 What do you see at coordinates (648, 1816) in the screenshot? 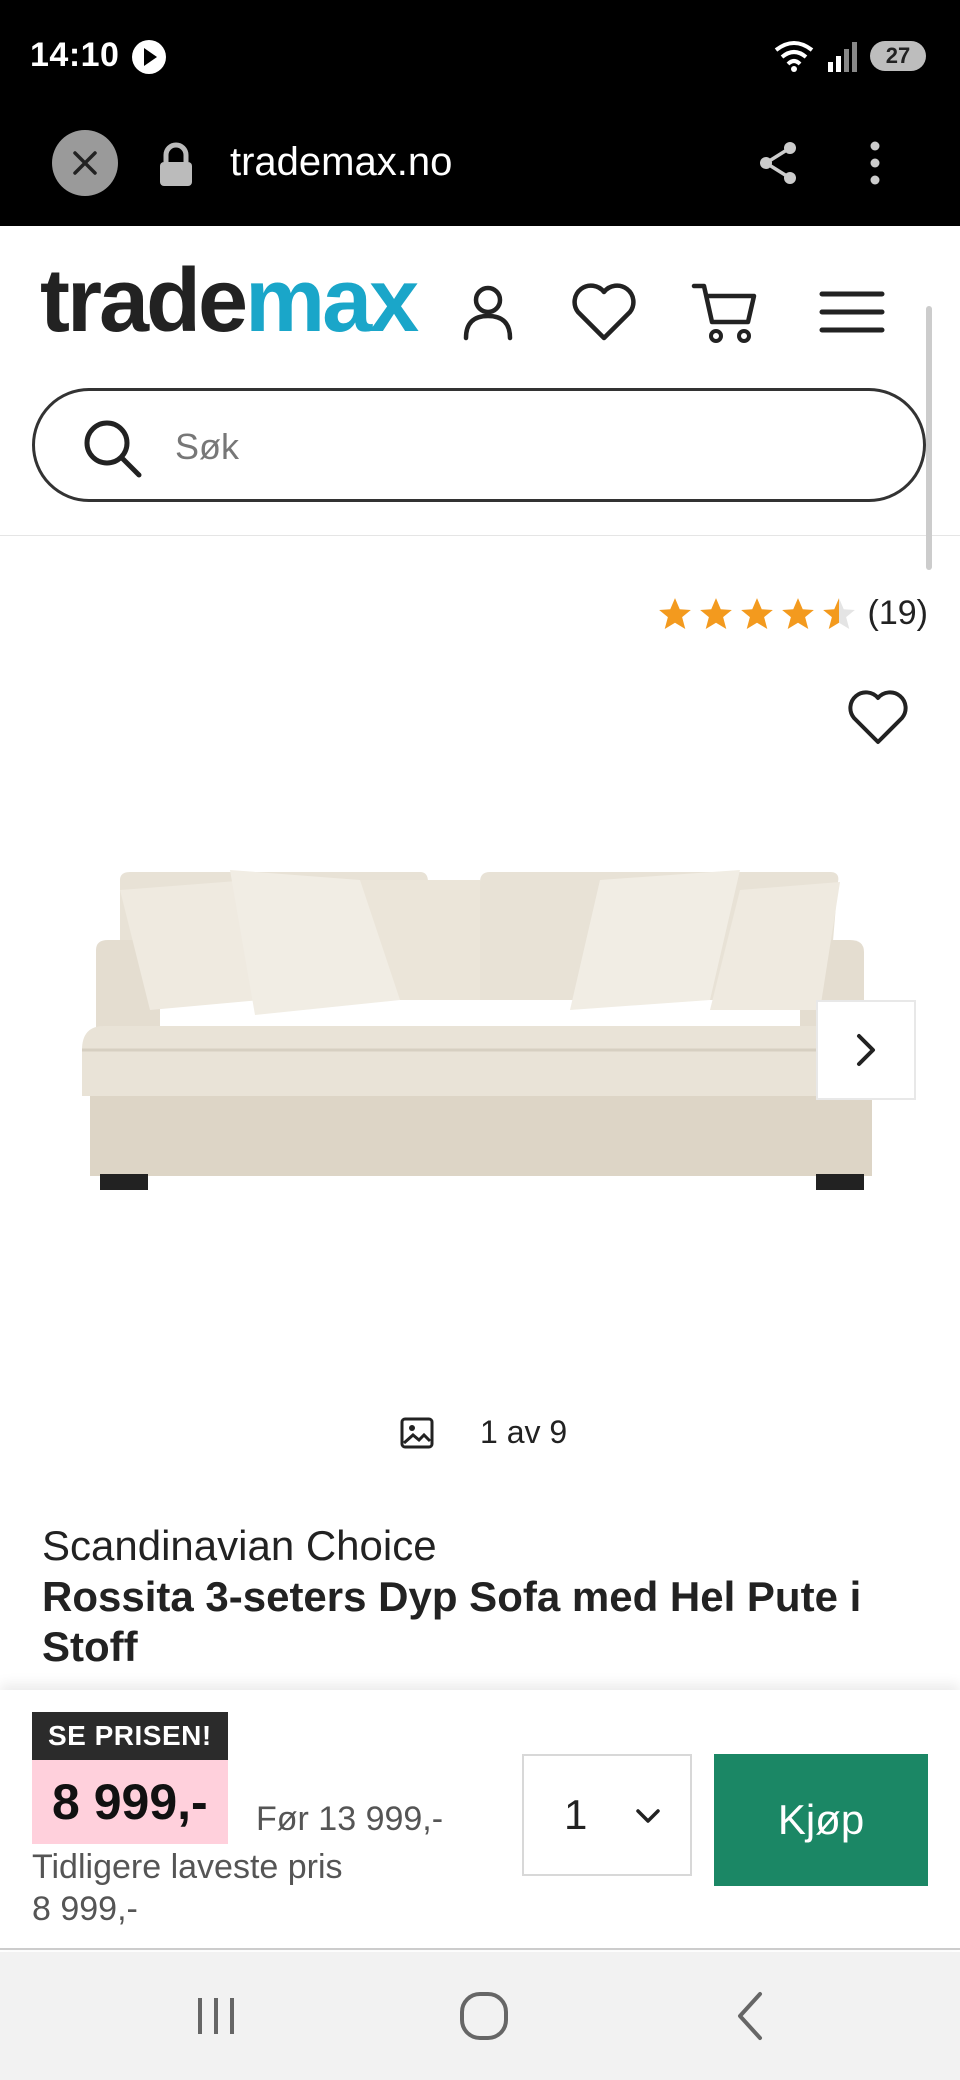
I see `chevron-down-icon` at bounding box center [648, 1816].